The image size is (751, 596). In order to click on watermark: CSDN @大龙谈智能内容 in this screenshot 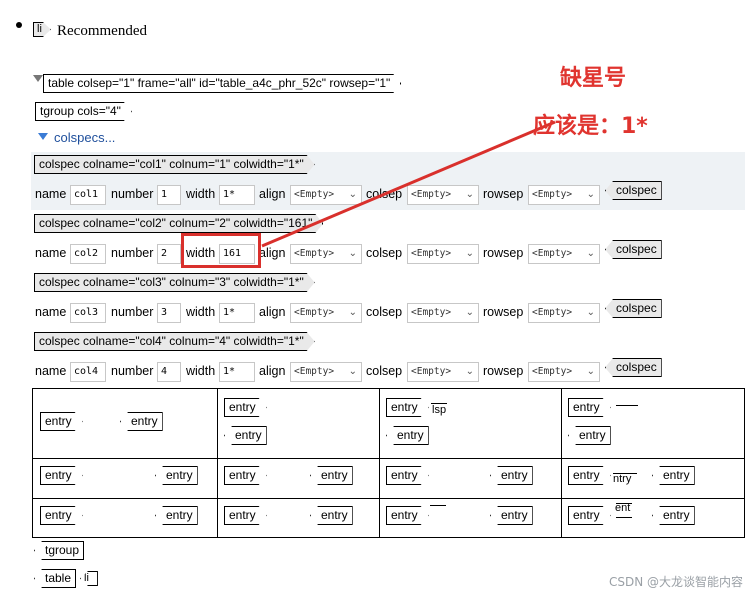, I will do `click(675, 582)`.